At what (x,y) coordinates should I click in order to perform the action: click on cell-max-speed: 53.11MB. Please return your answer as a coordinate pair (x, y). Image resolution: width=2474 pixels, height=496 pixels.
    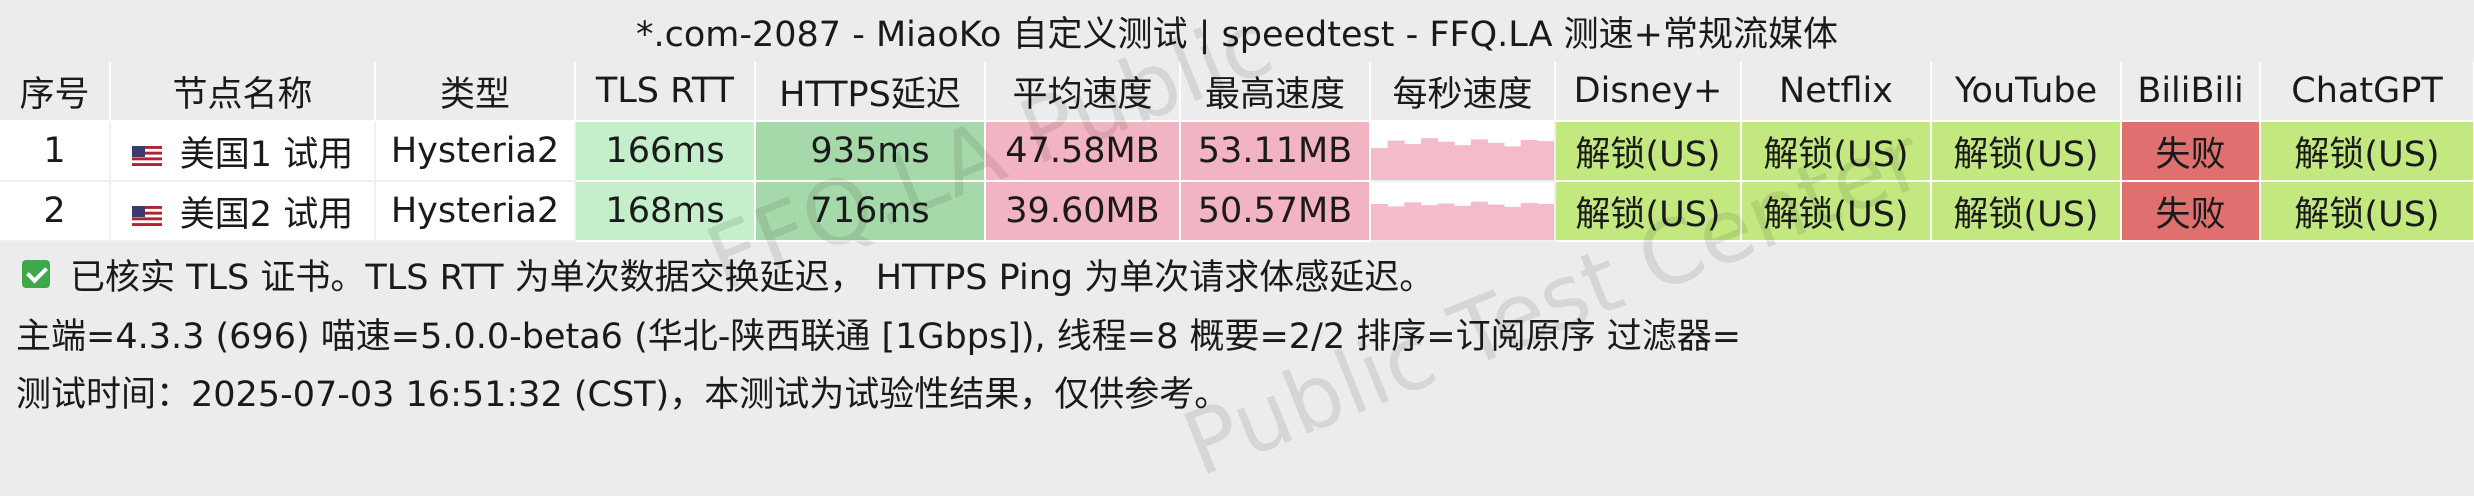
    Looking at the image, I should click on (1275, 151).